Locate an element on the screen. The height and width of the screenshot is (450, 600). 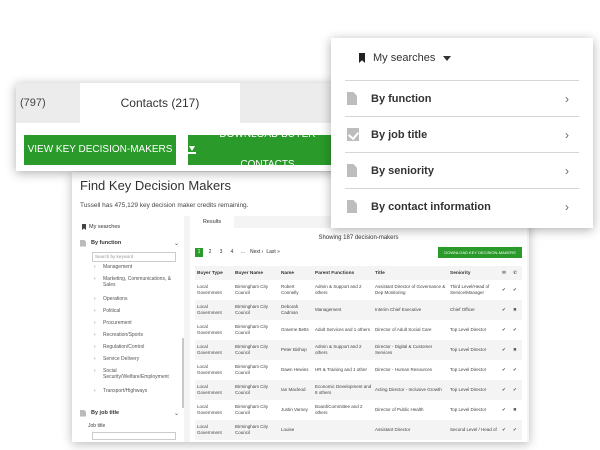
email-icon: ✉ is located at coordinates (505, 273).